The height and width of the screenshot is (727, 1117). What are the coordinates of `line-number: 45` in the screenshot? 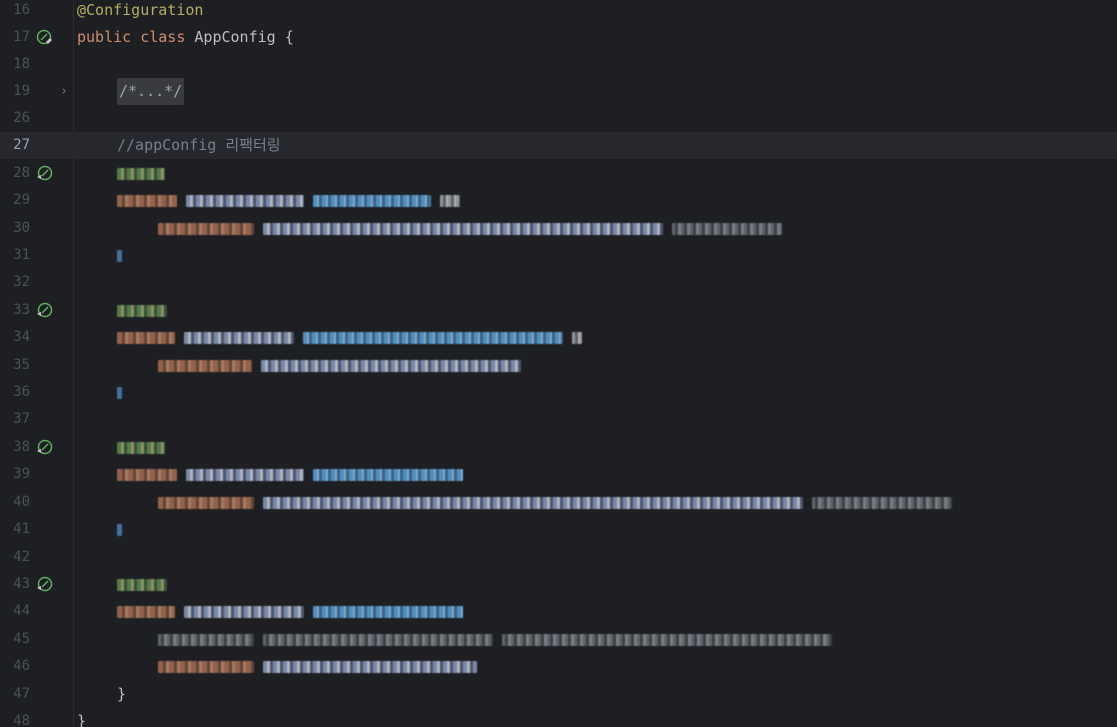 It's located at (21, 639).